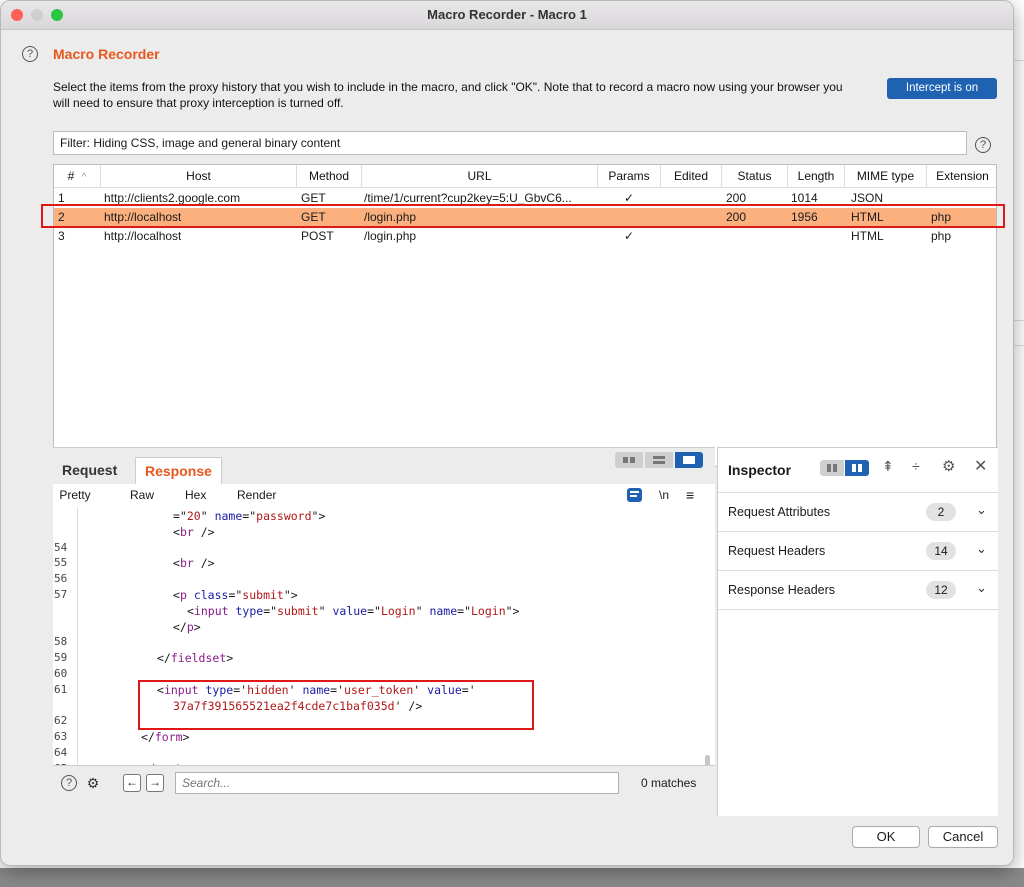 This screenshot has height=887, width=1024. Describe the element at coordinates (195, 495) in the screenshot. I see `subtab-hex: Hex` at that location.